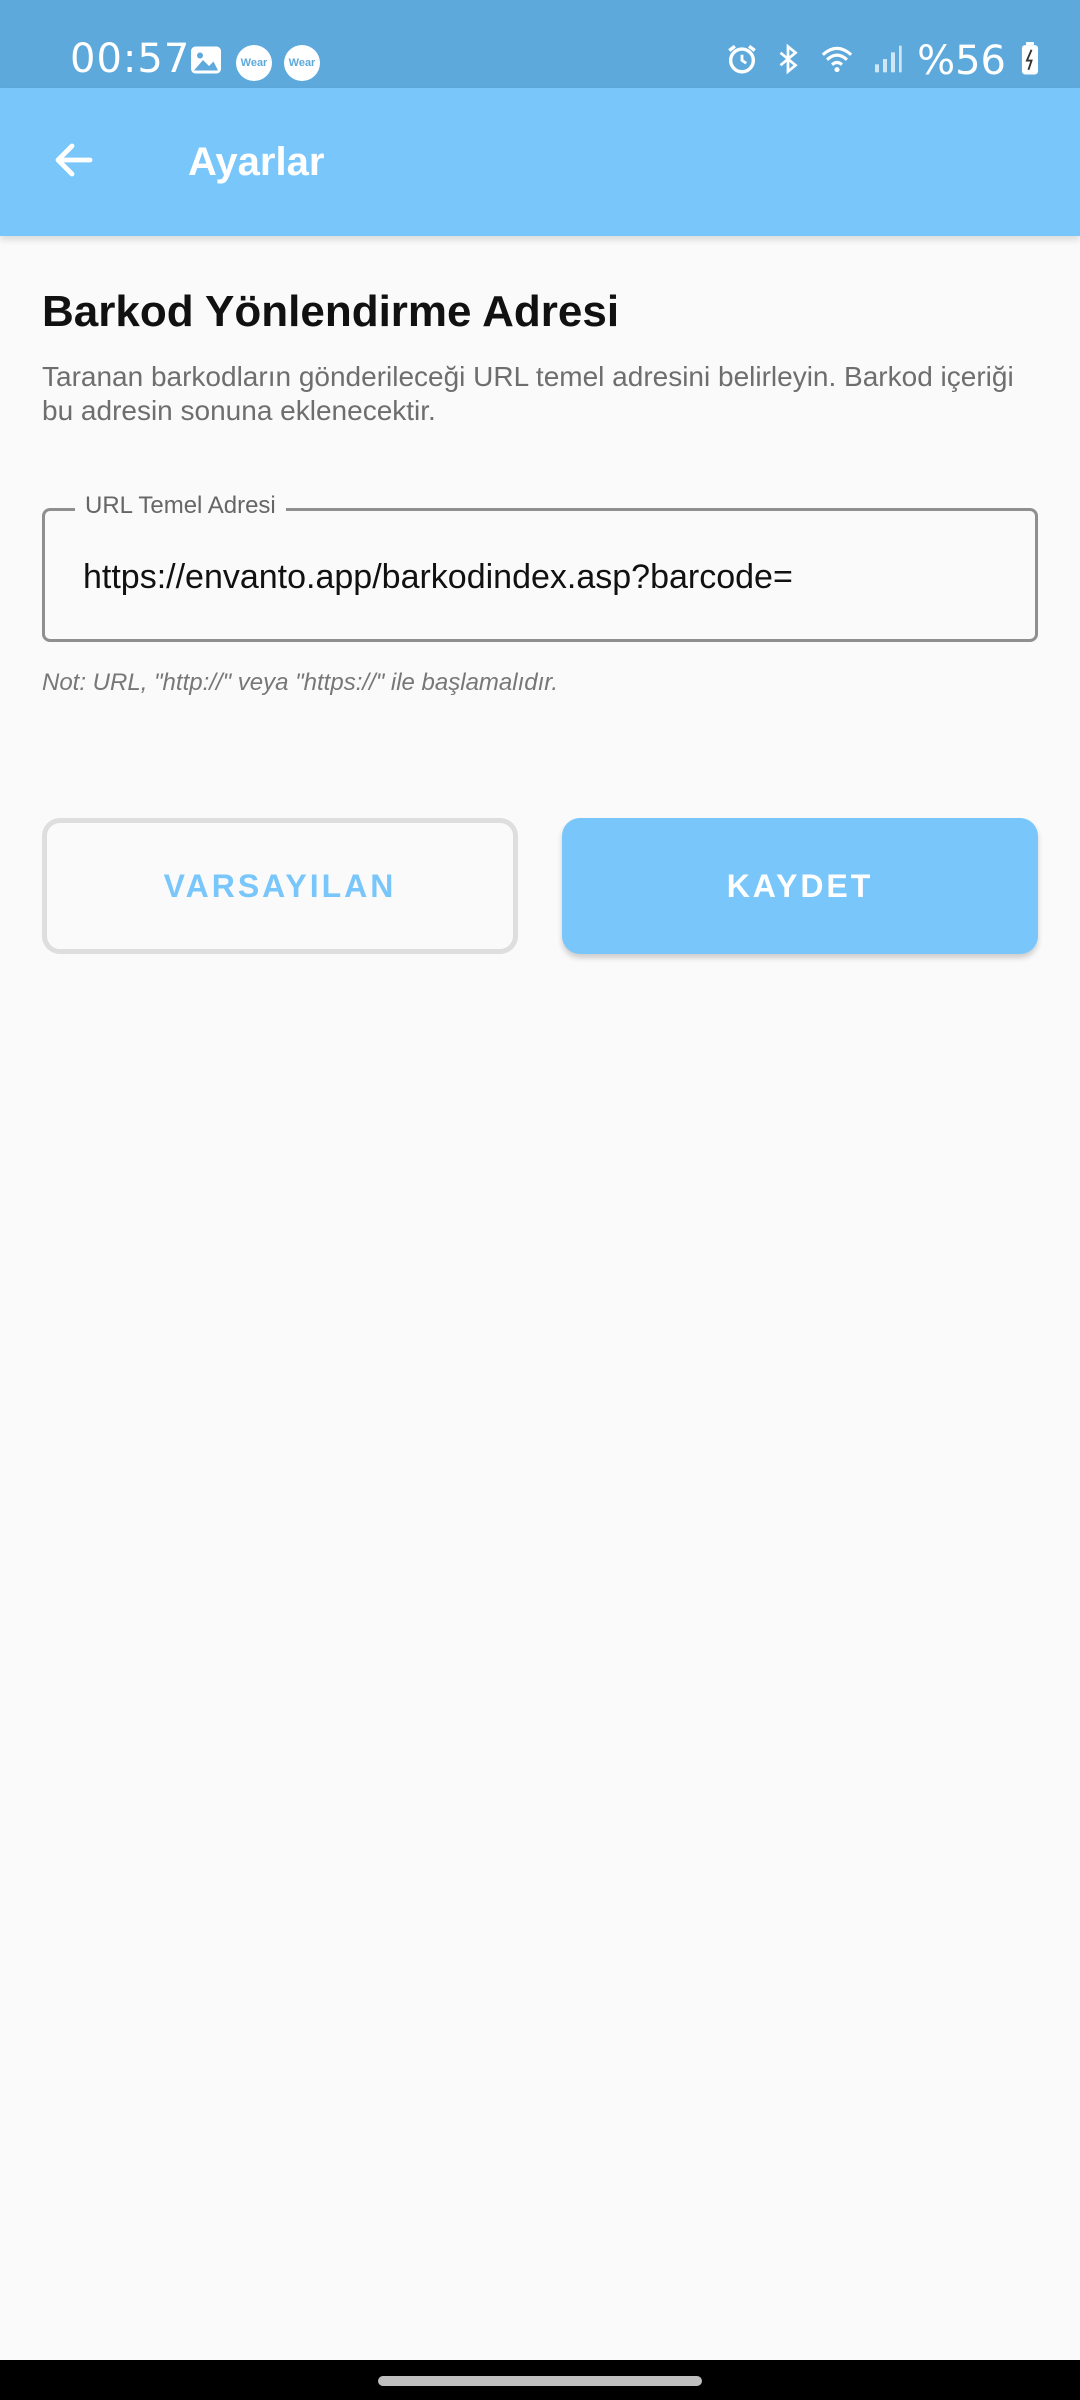 The image size is (1080, 2400). I want to click on url-input, so click(533, 577).